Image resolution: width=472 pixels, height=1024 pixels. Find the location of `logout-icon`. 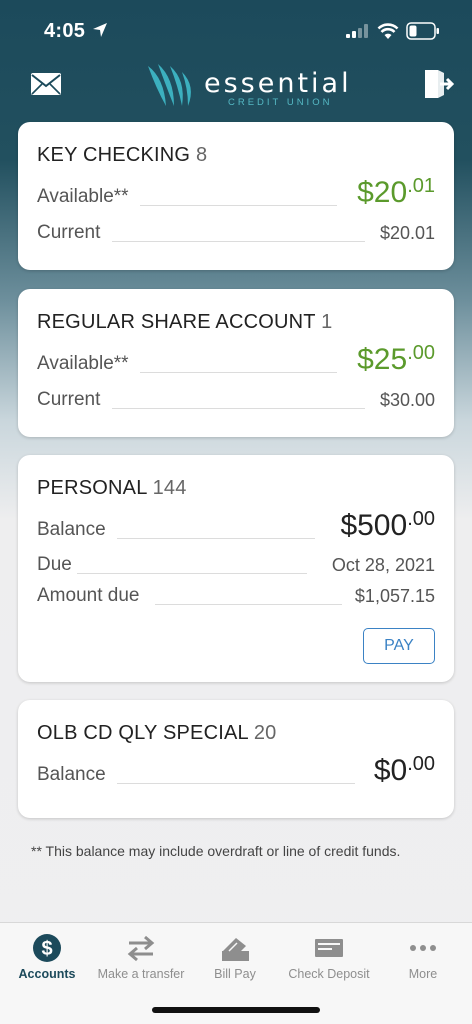

logout-icon is located at coordinates (438, 84).